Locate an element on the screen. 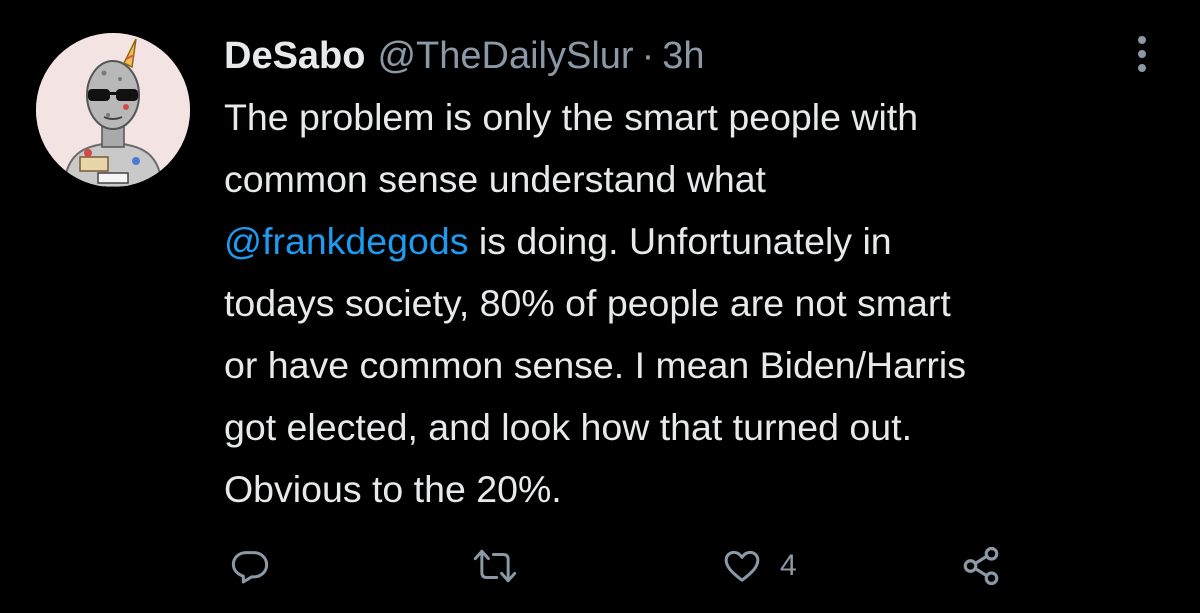 This screenshot has height=613, width=1200. more-options-button is located at coordinates (1142, 54).